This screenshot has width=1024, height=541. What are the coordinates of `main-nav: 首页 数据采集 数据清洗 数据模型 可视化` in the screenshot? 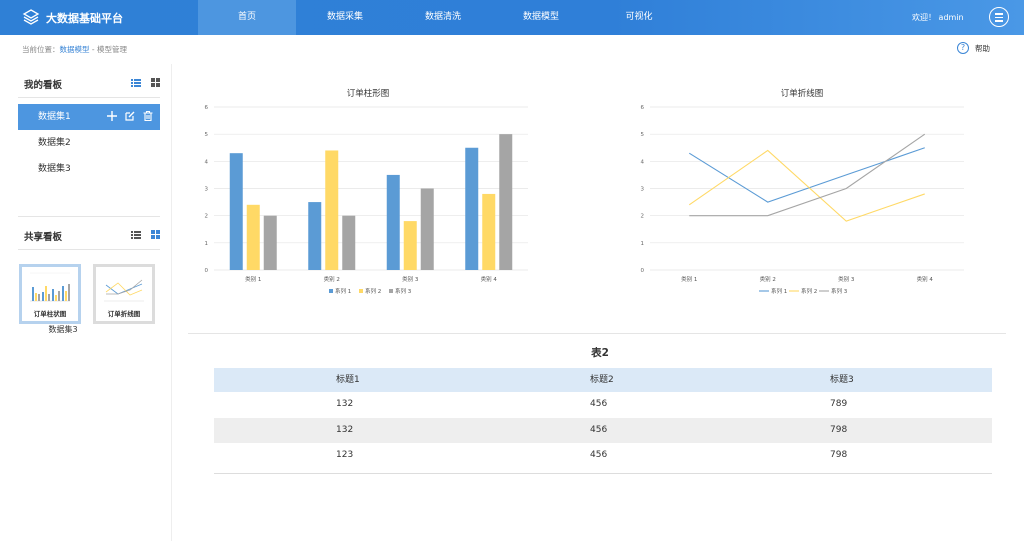 It's located at (443, 17).